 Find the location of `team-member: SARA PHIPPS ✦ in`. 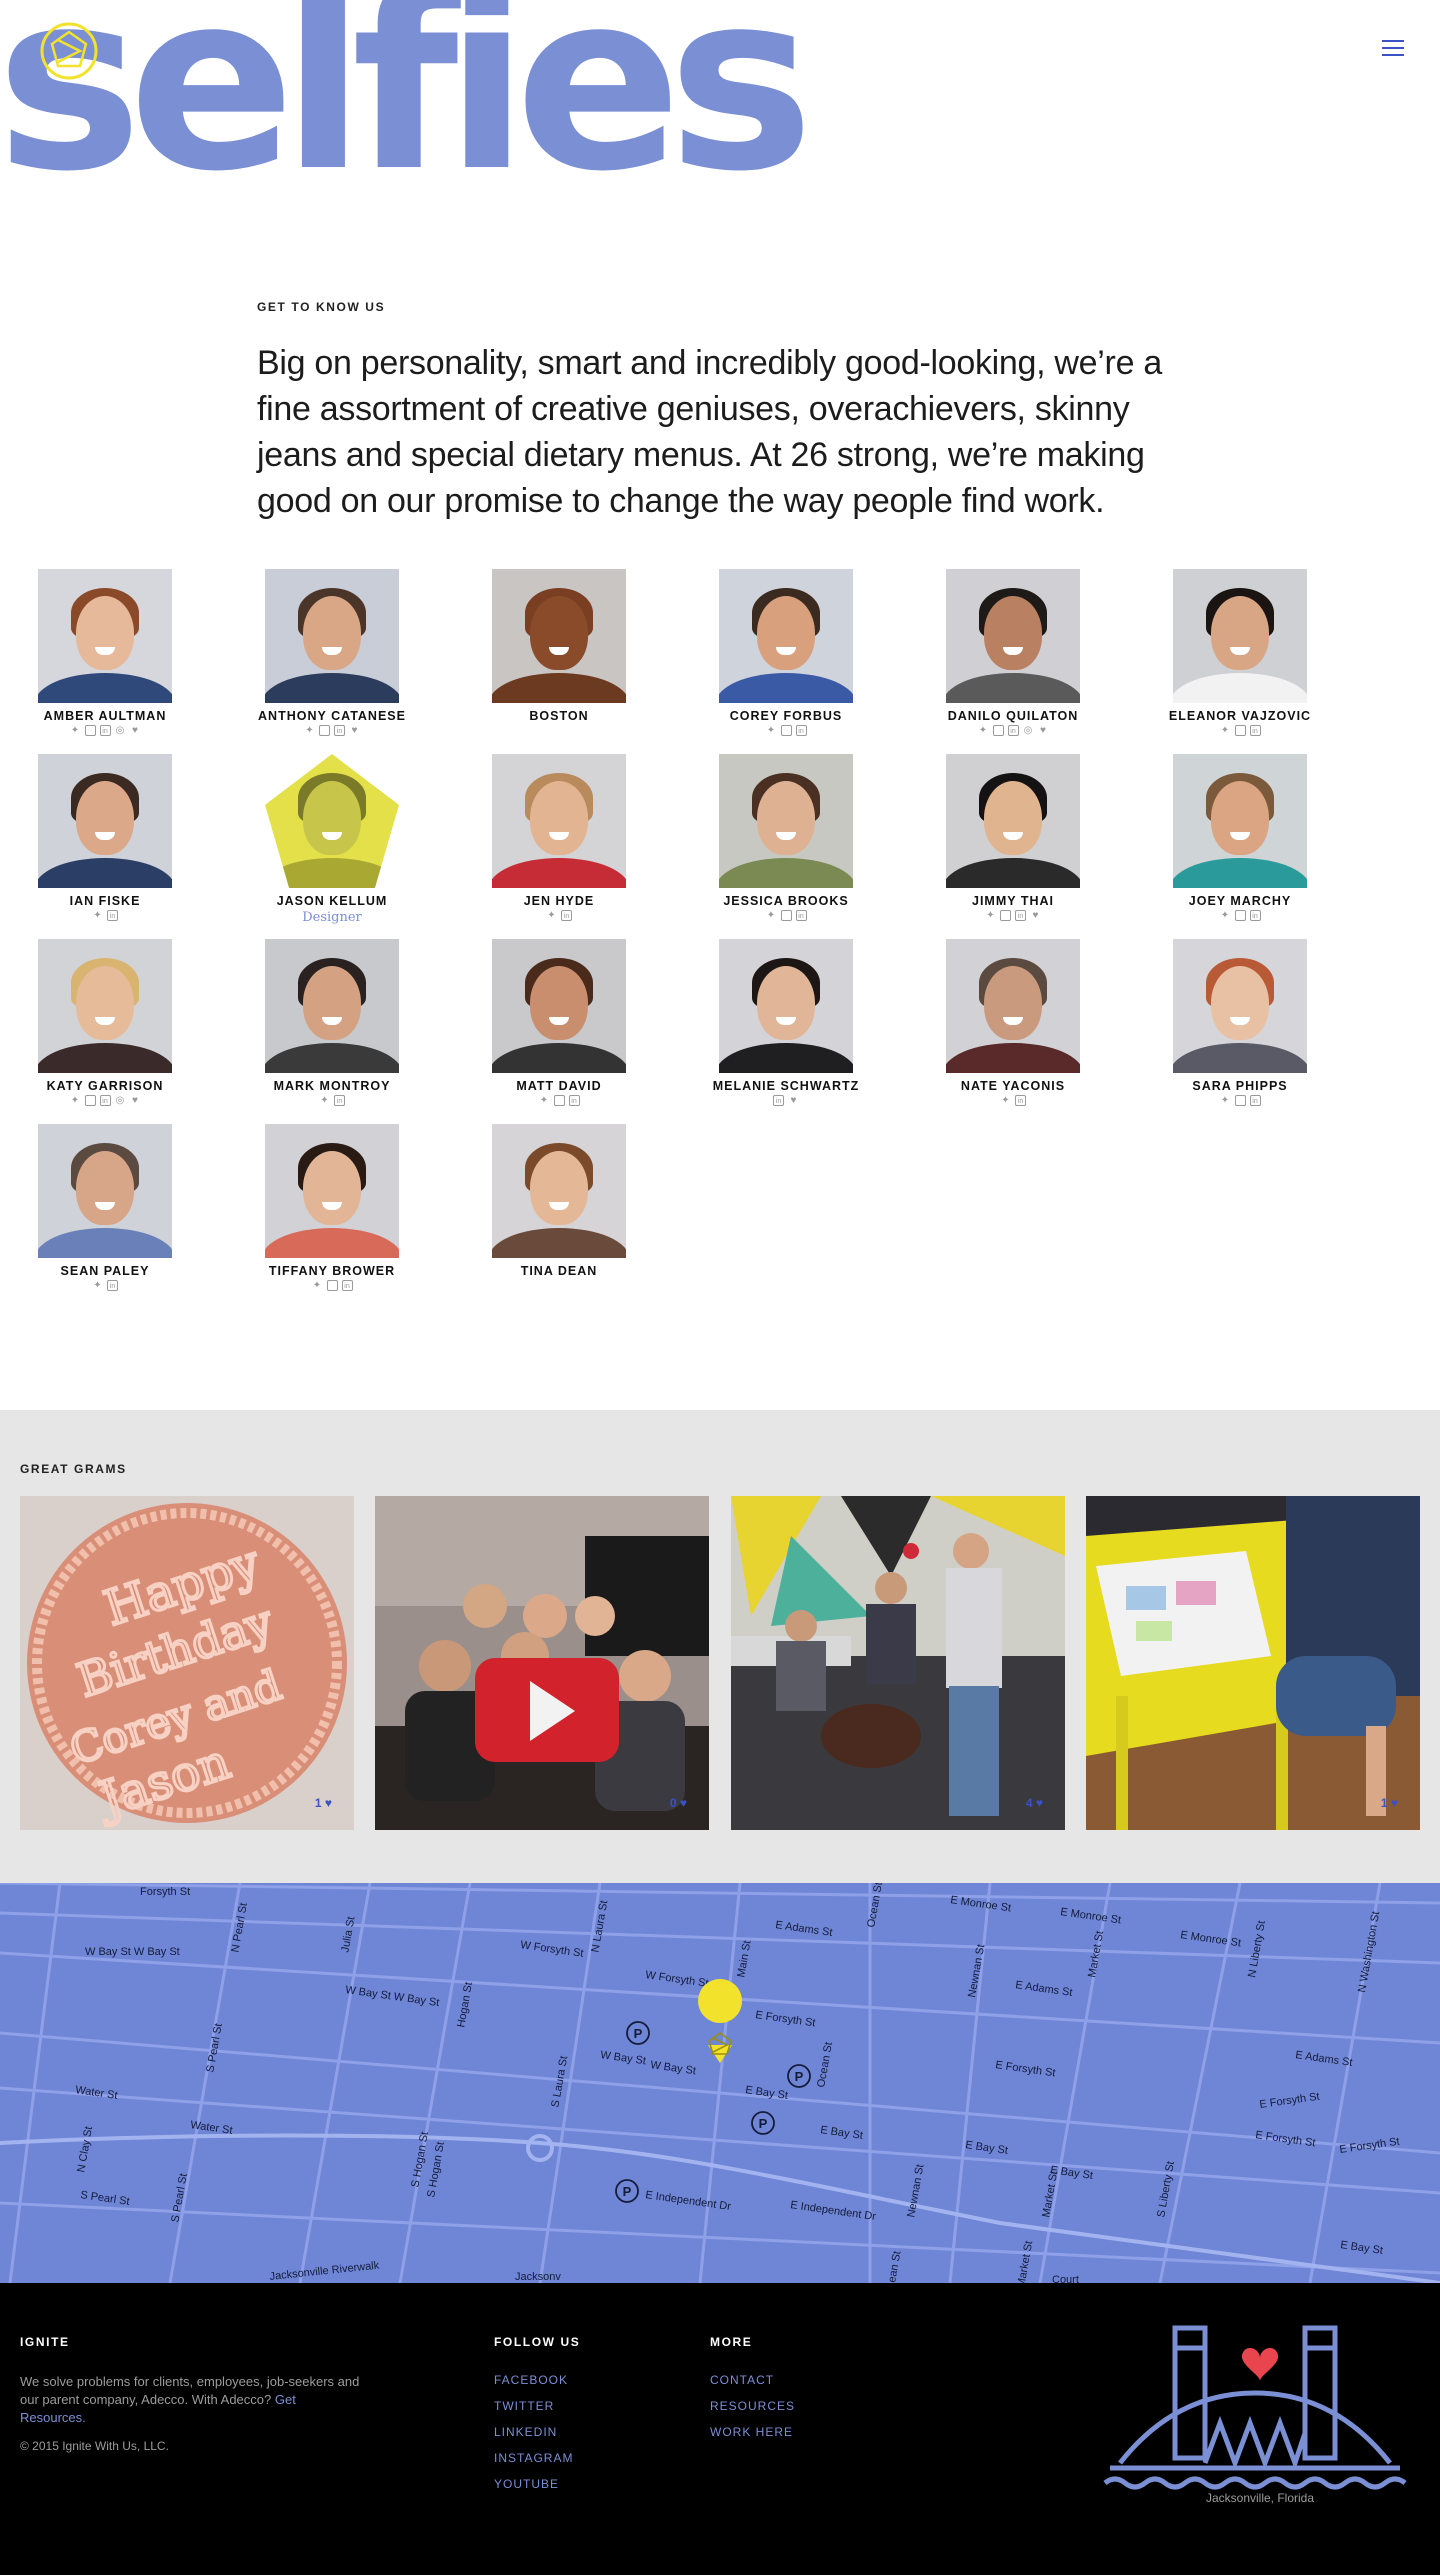

team-member: SARA PHIPPS ✦ in is located at coordinates (1240, 1024).